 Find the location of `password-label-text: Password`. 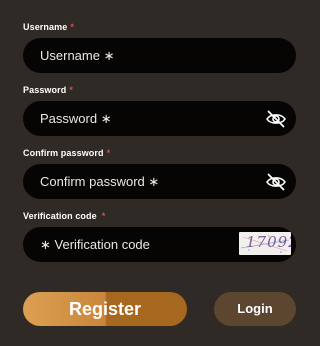

password-label-text: Password is located at coordinates (45, 90).